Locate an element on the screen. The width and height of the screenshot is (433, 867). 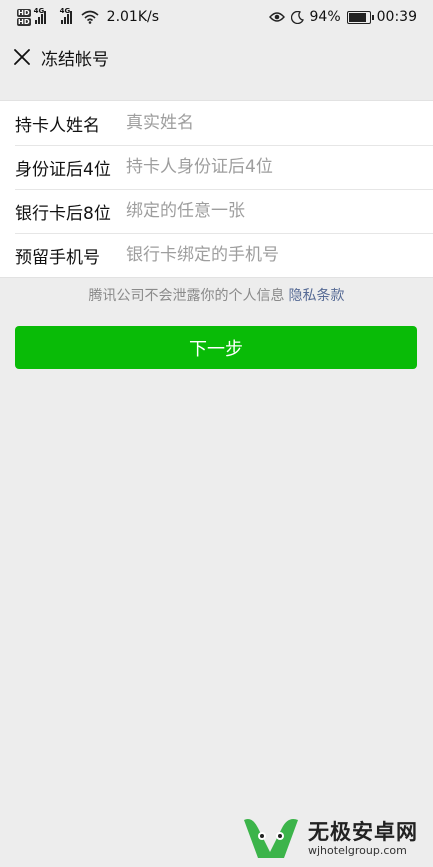
watermark-text: 无极安卓网 wjhotelgroup.com is located at coordinates (363, 838).